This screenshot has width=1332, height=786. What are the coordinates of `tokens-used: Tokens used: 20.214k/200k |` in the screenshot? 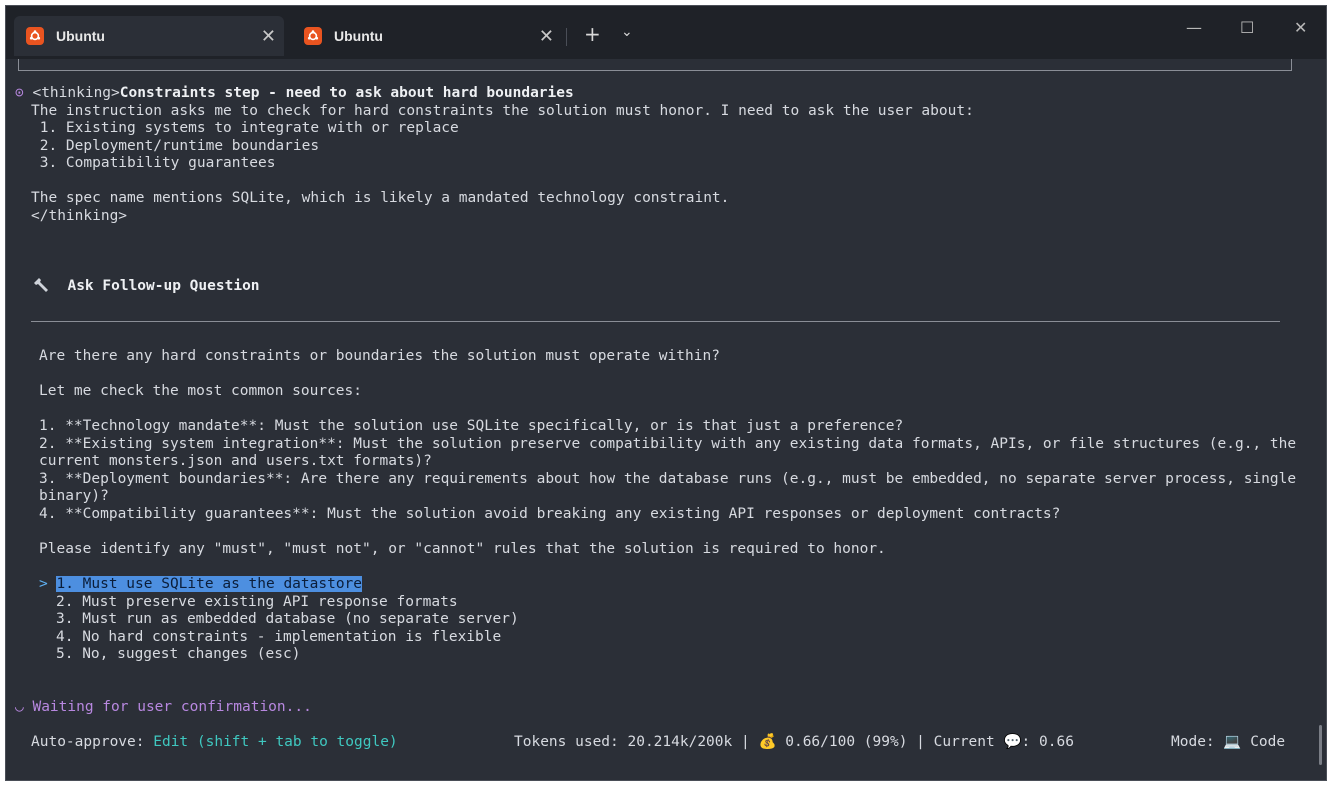 It's located at (632, 742).